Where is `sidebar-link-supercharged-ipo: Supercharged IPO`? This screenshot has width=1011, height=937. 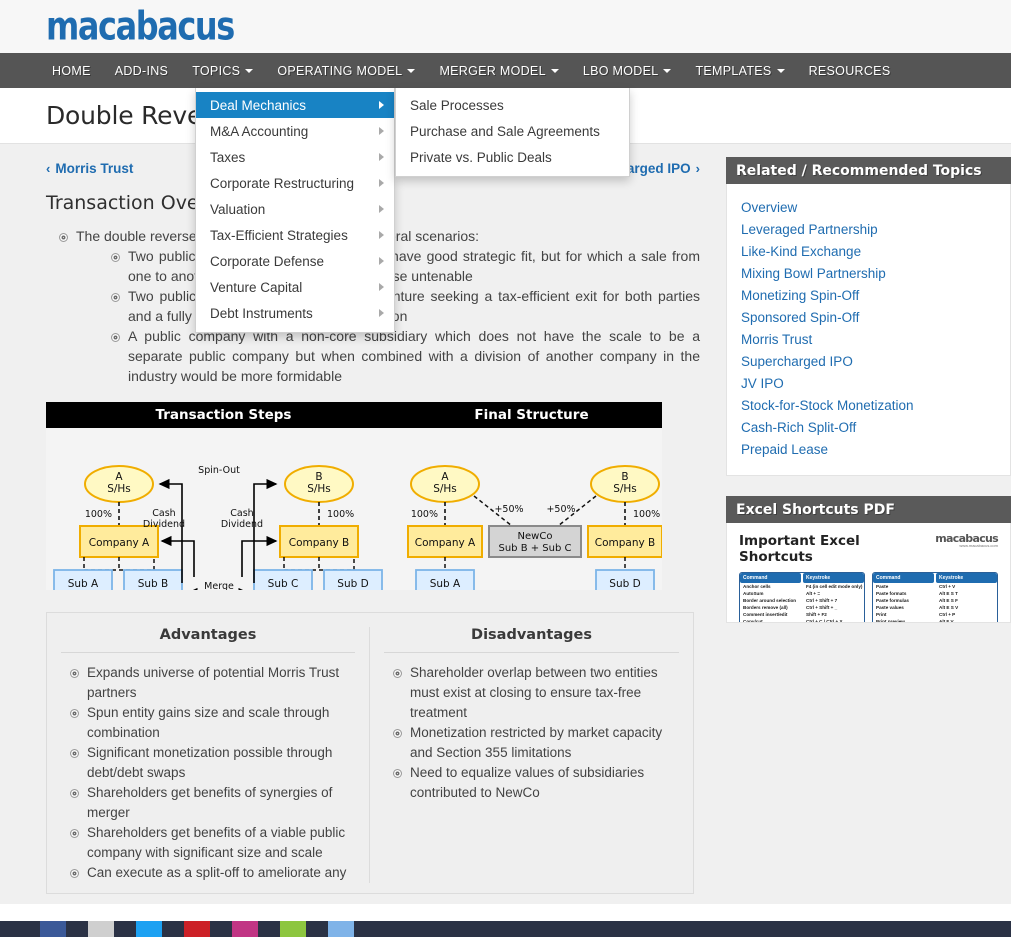 sidebar-link-supercharged-ipo: Supercharged IPO is located at coordinates (868, 362).